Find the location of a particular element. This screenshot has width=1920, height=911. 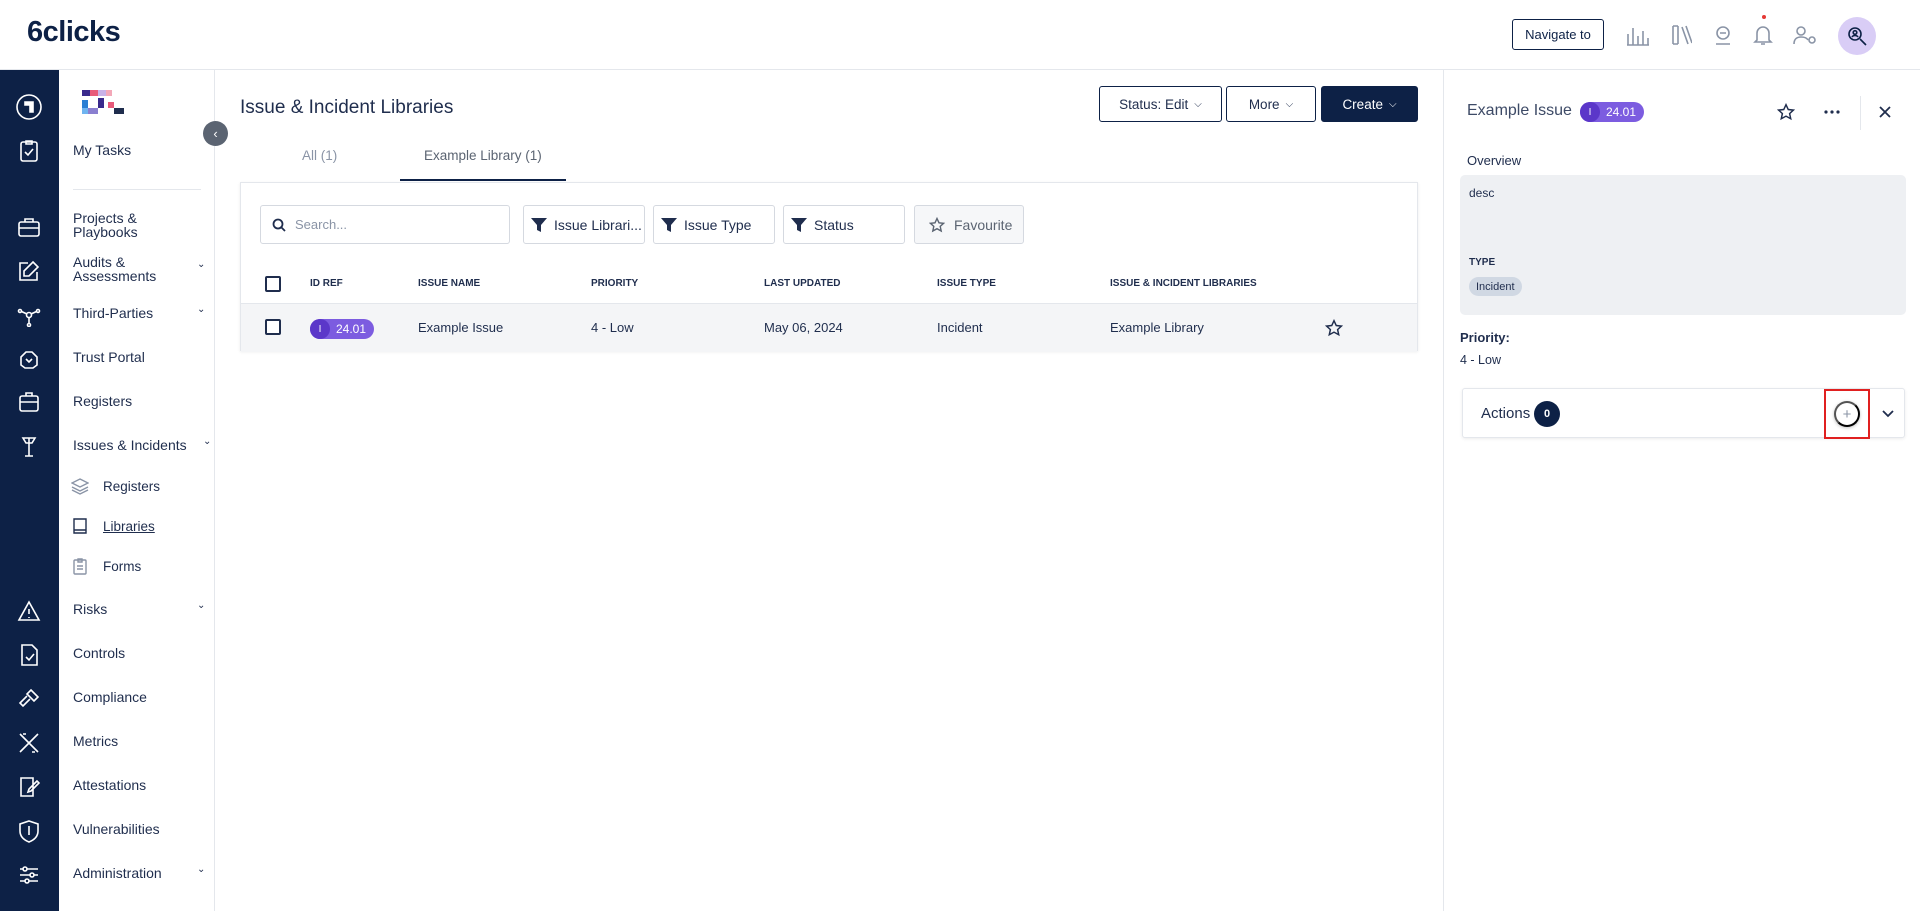

priority-cell: 4 - Low is located at coordinates (612, 327).